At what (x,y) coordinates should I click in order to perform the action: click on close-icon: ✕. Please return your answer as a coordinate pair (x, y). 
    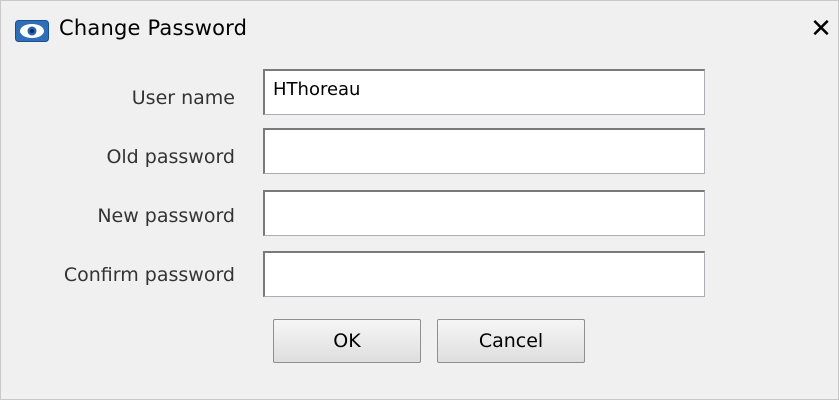
    Looking at the image, I should click on (821, 29).